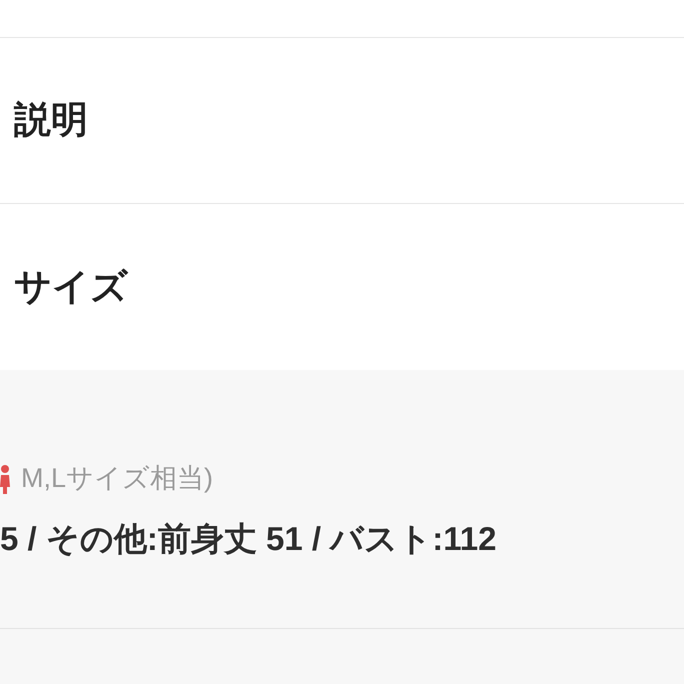 The image size is (684, 684). I want to click on person-icon, so click(5, 479).